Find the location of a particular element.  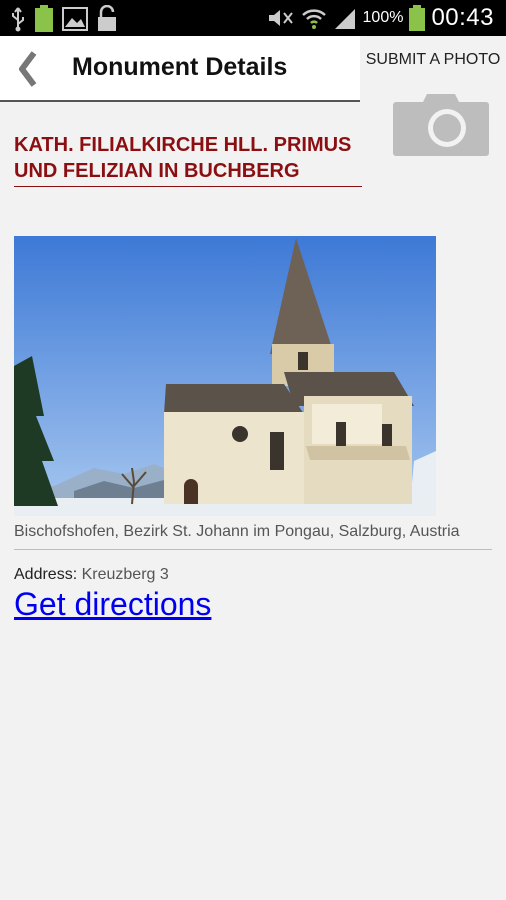

wifi-icon is located at coordinates (313, 19).